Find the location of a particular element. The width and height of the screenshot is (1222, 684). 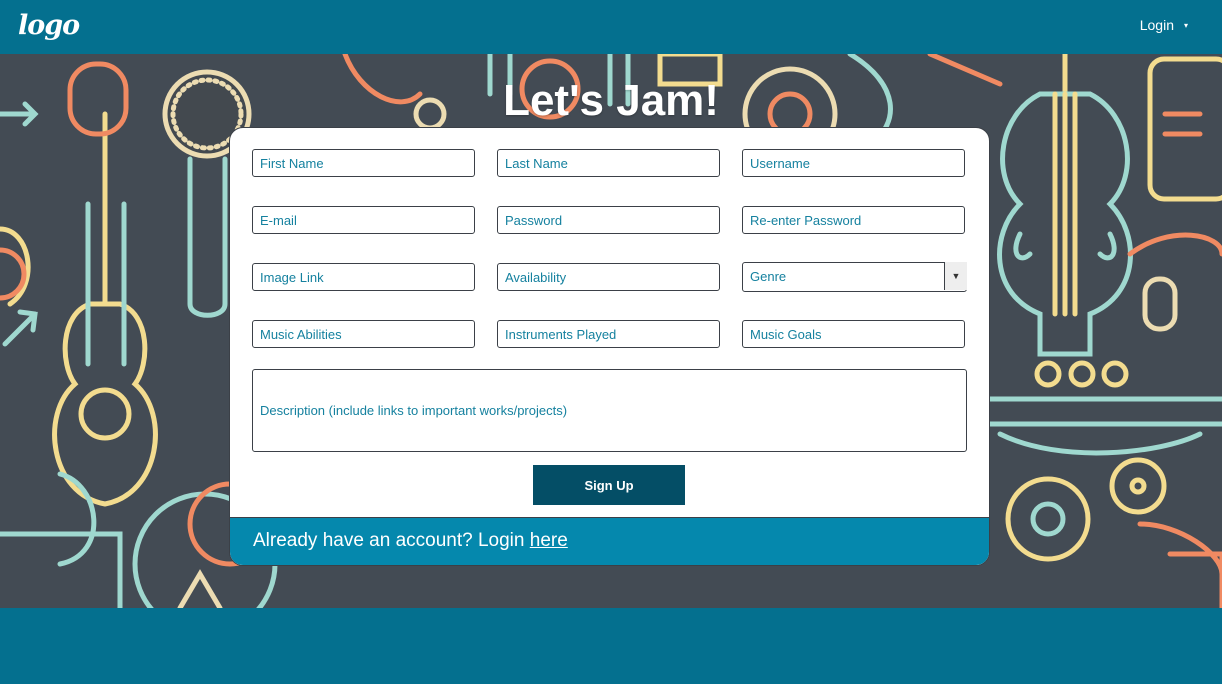

login-dropdown-label: Login is located at coordinates (1156, 25).